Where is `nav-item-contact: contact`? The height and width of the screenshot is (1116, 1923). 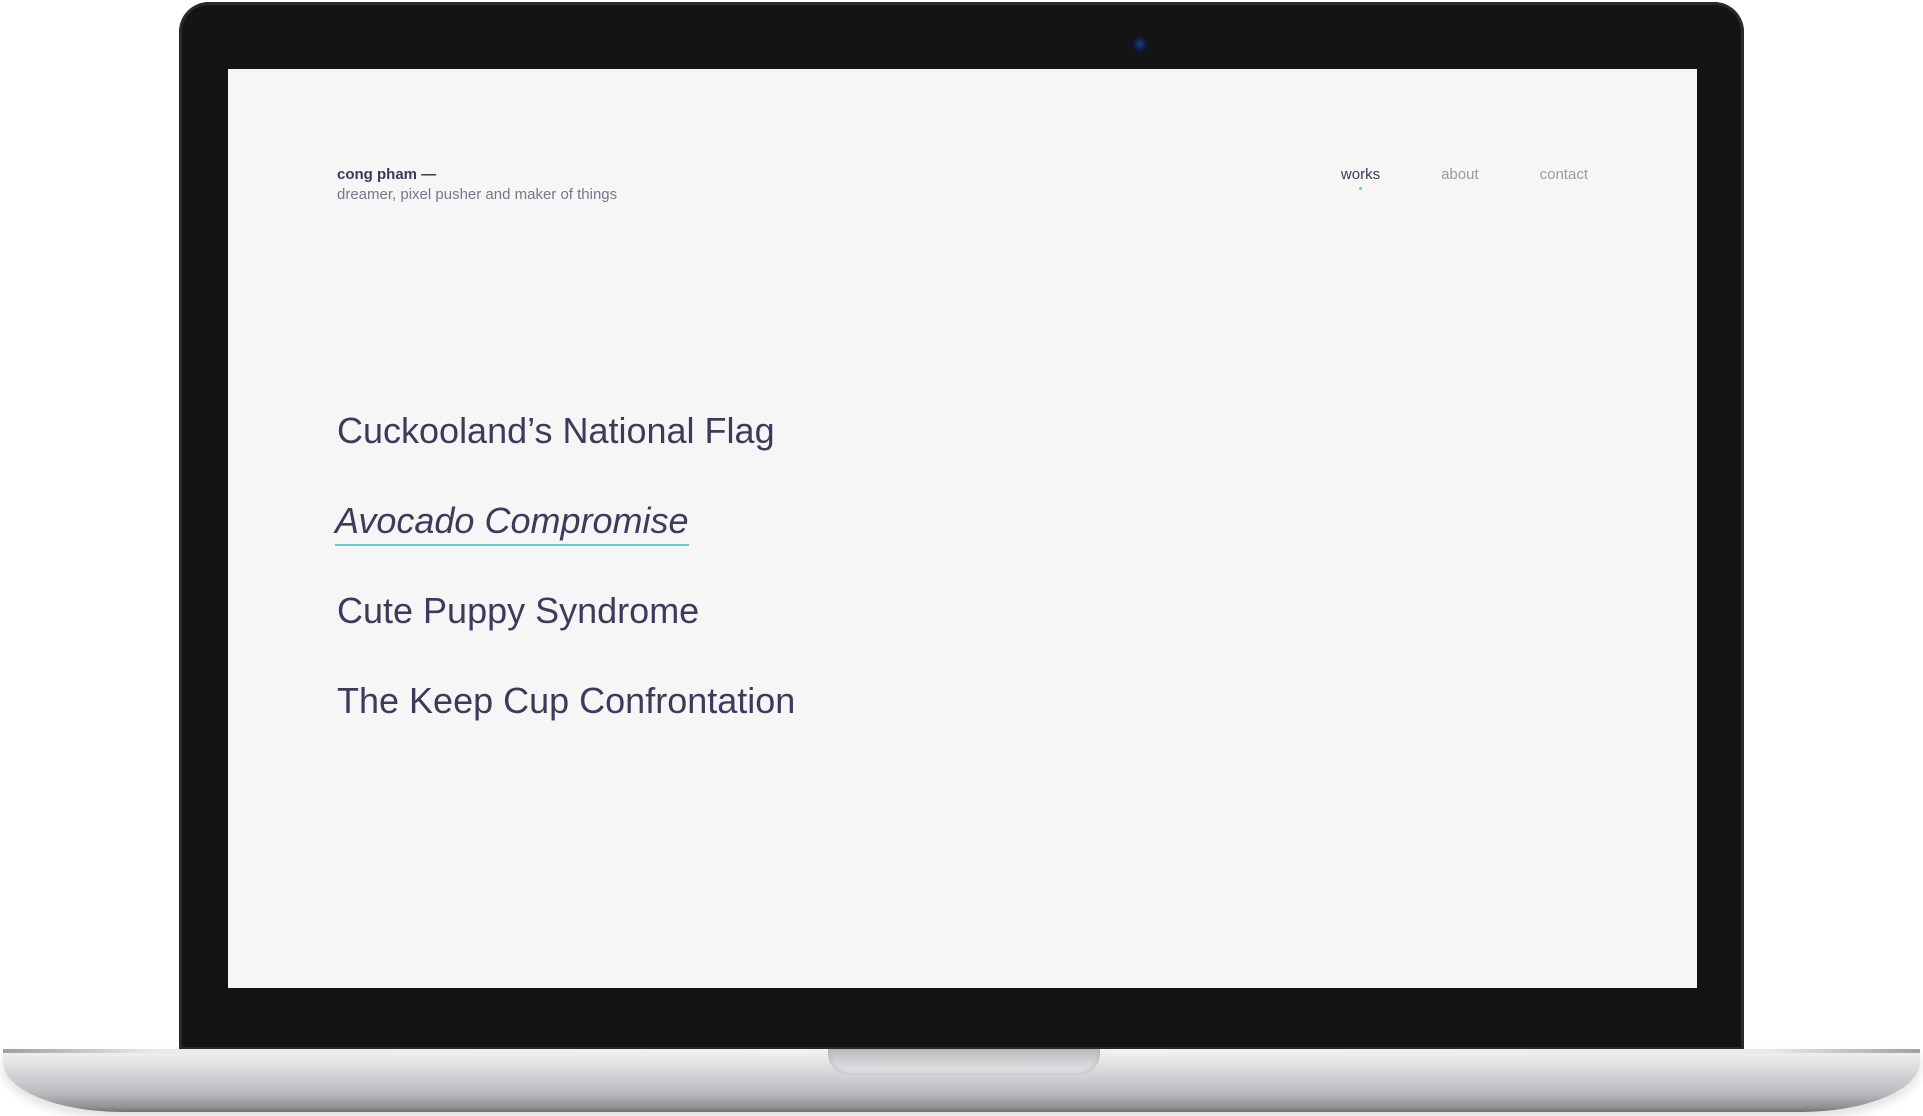 nav-item-contact: contact is located at coordinates (1564, 175).